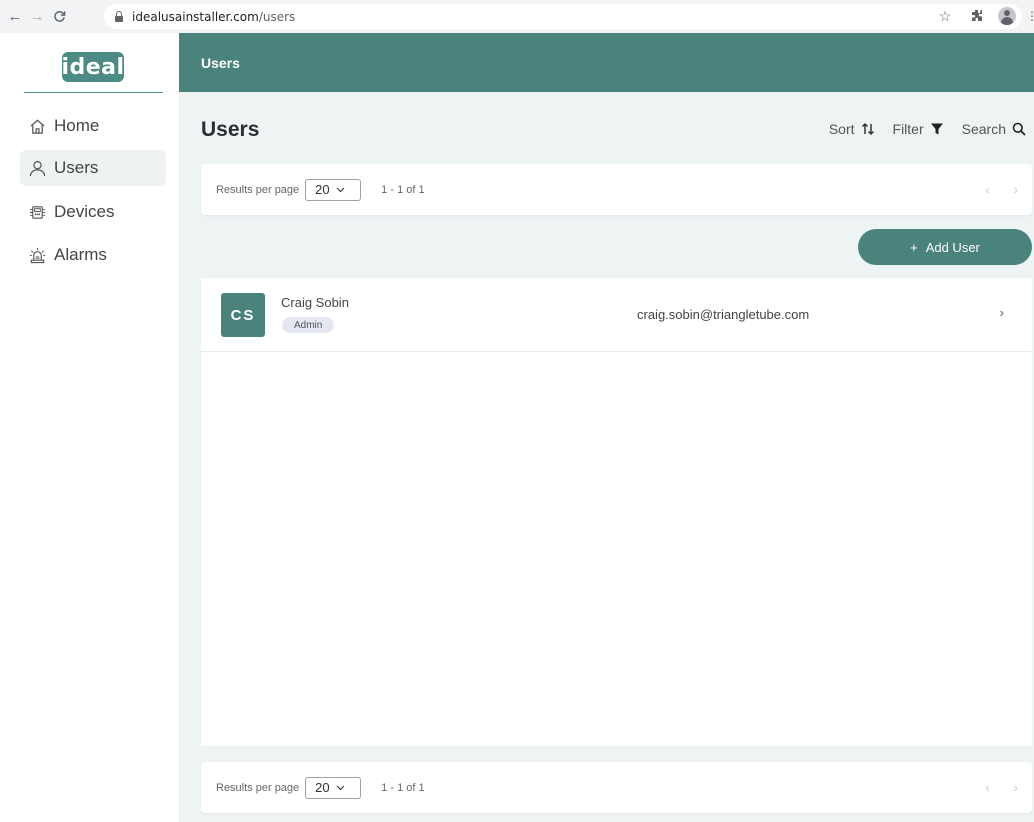  I want to click on alarm-icon, so click(37, 255).